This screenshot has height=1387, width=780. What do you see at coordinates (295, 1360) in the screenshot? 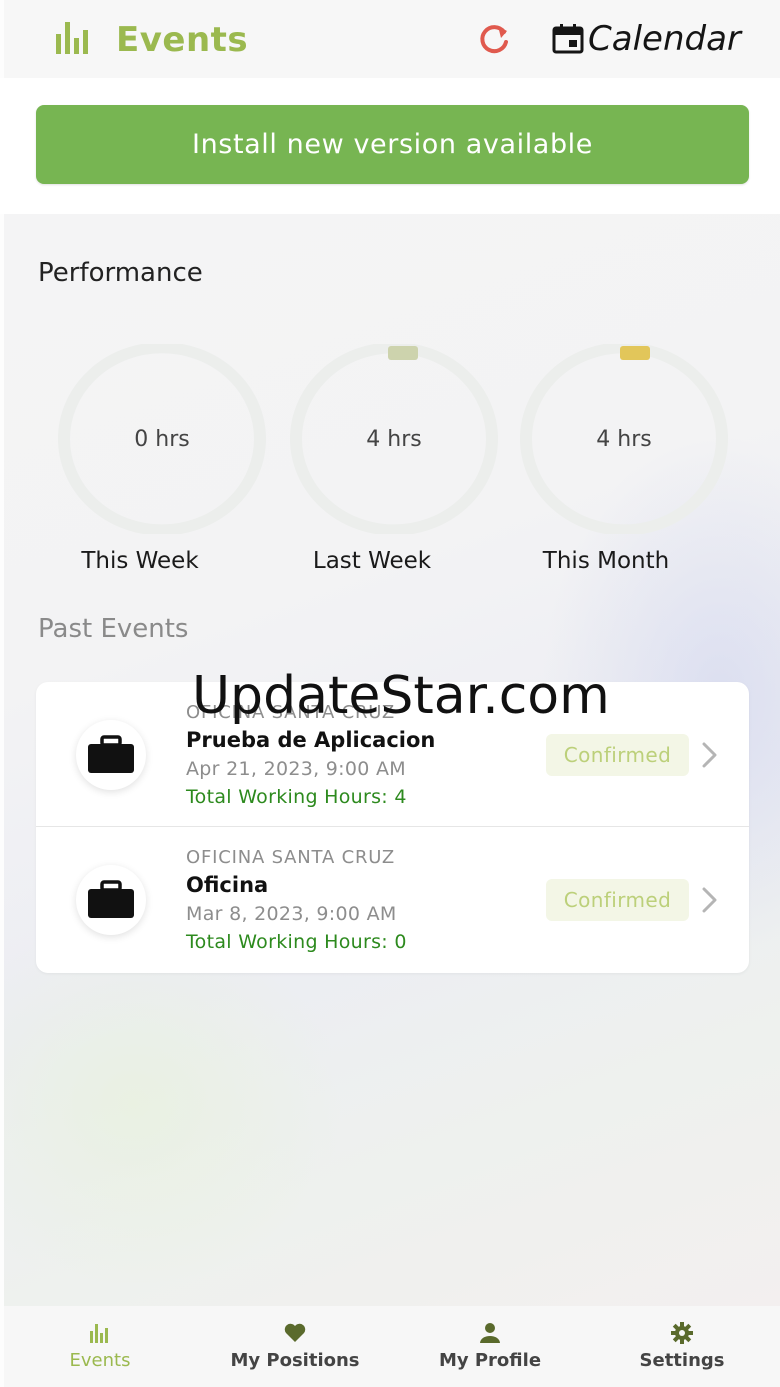
I see `nav-label: My Positions` at bounding box center [295, 1360].